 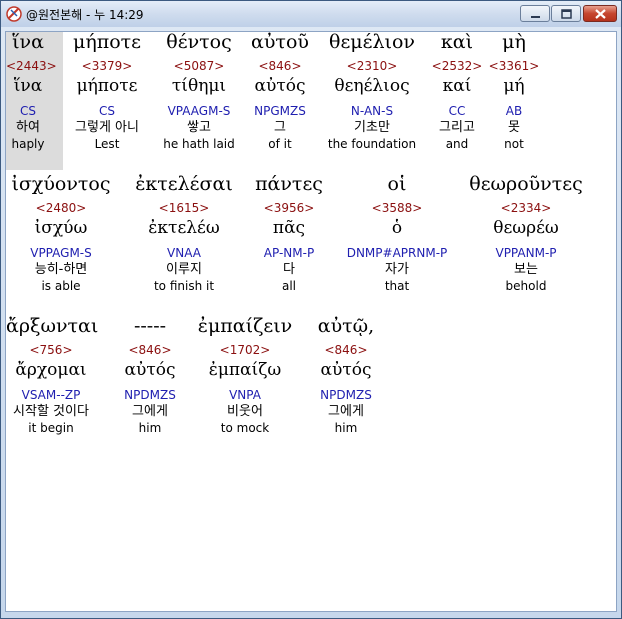 What do you see at coordinates (61, 269) in the screenshot?
I see `korean-gloss: 능히-하면` at bounding box center [61, 269].